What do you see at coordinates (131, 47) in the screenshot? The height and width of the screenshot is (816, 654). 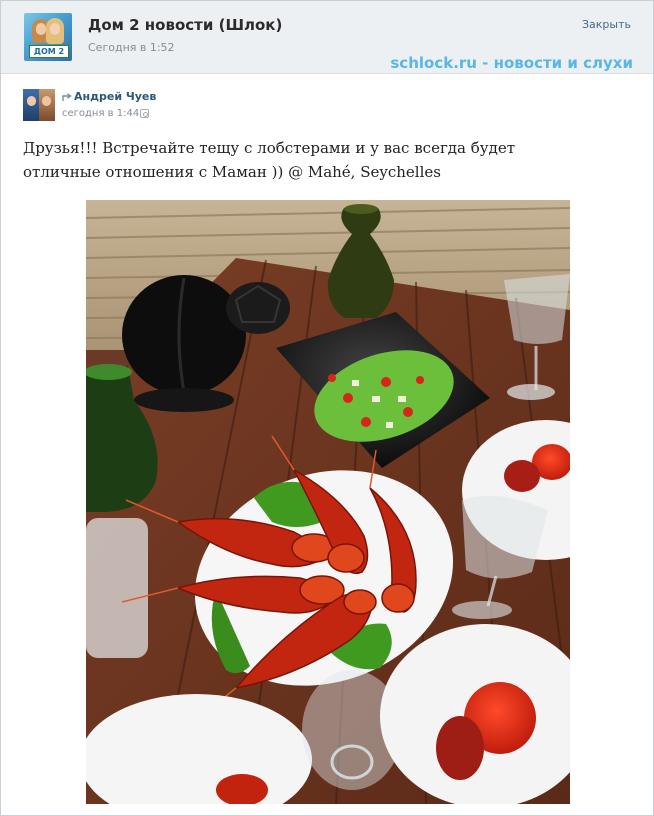 I see `group-post-time: Сегодня в 1:52` at bounding box center [131, 47].